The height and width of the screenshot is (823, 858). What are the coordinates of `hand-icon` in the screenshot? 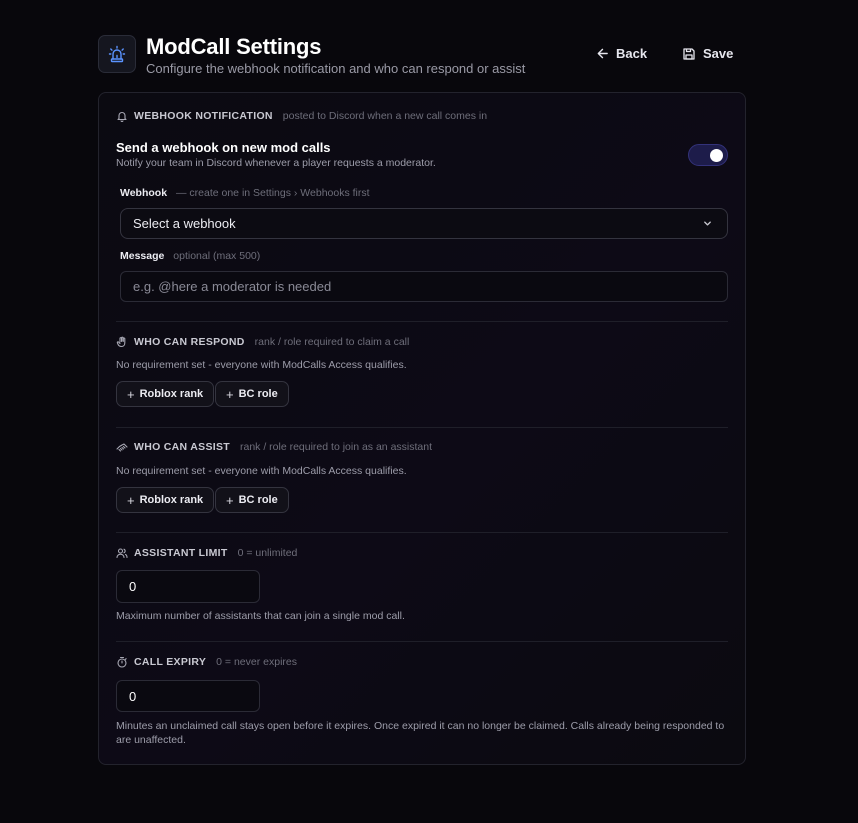 It's located at (122, 342).